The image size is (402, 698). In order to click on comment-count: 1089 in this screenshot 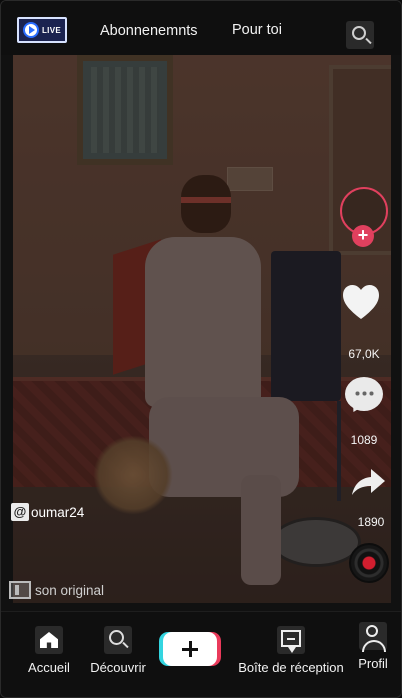, I will do `click(364, 440)`.